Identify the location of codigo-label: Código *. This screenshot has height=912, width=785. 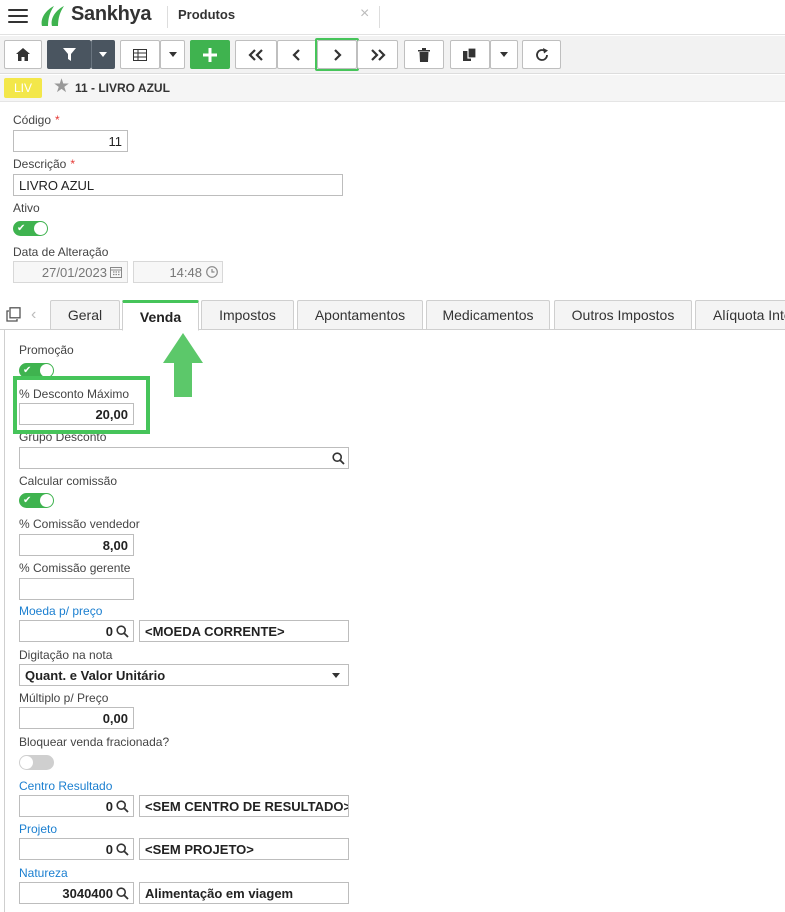
(36, 120).